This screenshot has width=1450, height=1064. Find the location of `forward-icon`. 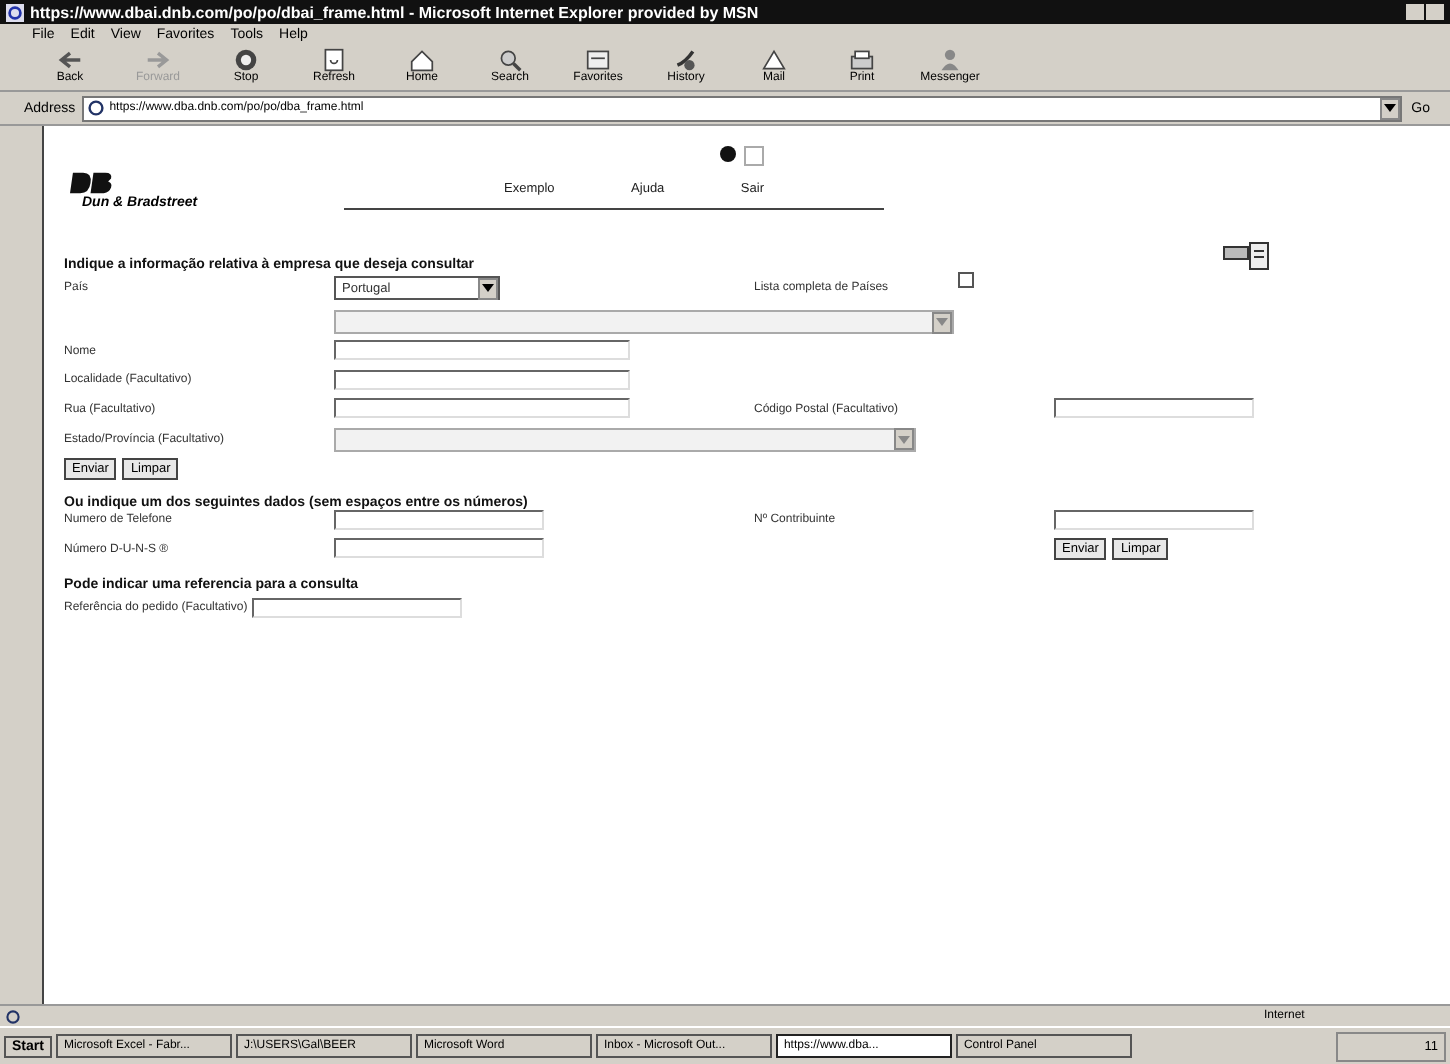

forward-icon is located at coordinates (158, 60).